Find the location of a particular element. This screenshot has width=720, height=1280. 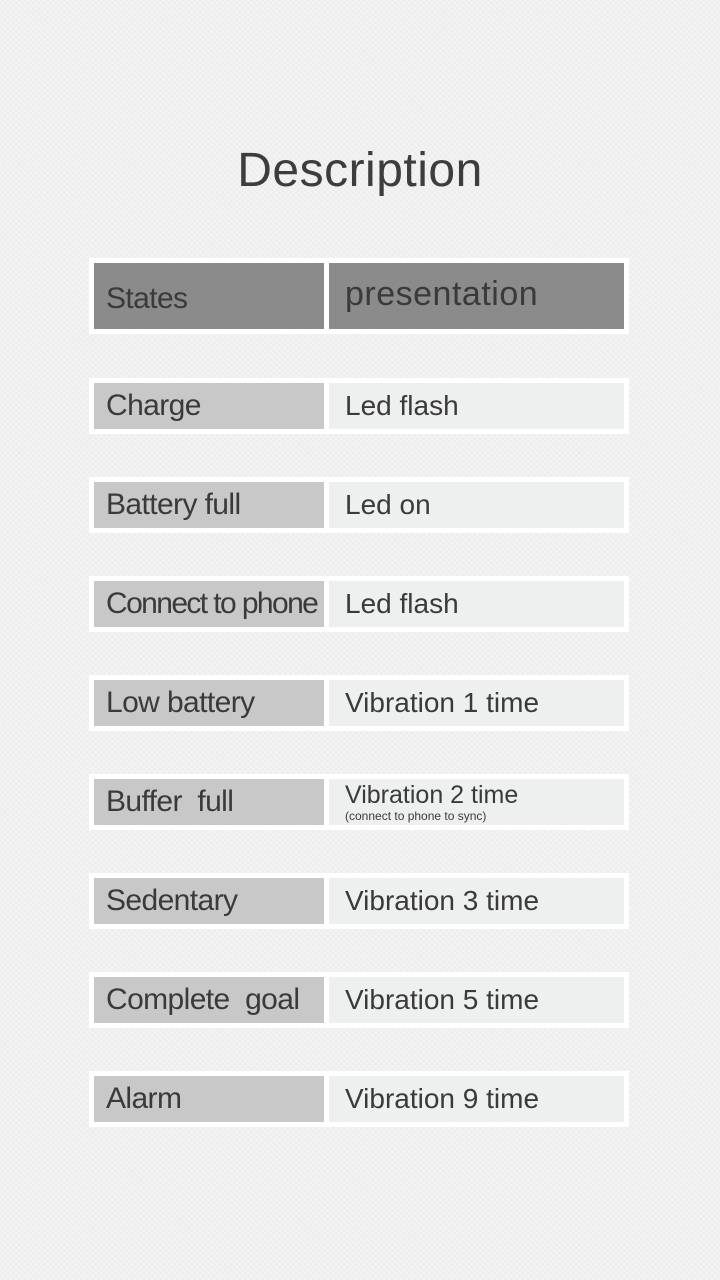

table-row: Complete goal Vibration 5 time is located at coordinates (359, 1000).